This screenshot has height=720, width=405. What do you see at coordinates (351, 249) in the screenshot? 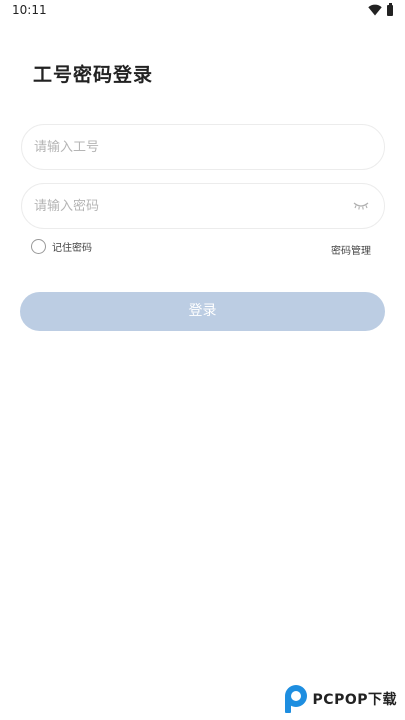
I see `password-manage-link: 密码管理` at bounding box center [351, 249].